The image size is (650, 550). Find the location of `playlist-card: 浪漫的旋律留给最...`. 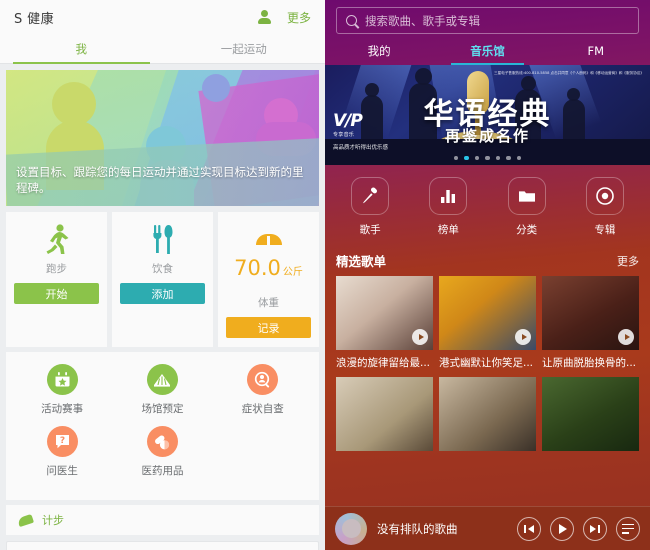

playlist-card: 浪漫的旋律留给最... is located at coordinates (384, 323).